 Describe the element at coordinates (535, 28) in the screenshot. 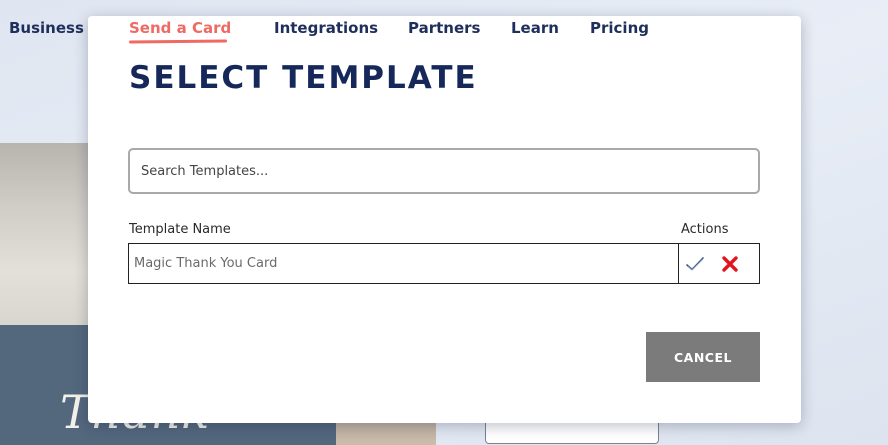

I see `nav-learn: Learn` at that location.